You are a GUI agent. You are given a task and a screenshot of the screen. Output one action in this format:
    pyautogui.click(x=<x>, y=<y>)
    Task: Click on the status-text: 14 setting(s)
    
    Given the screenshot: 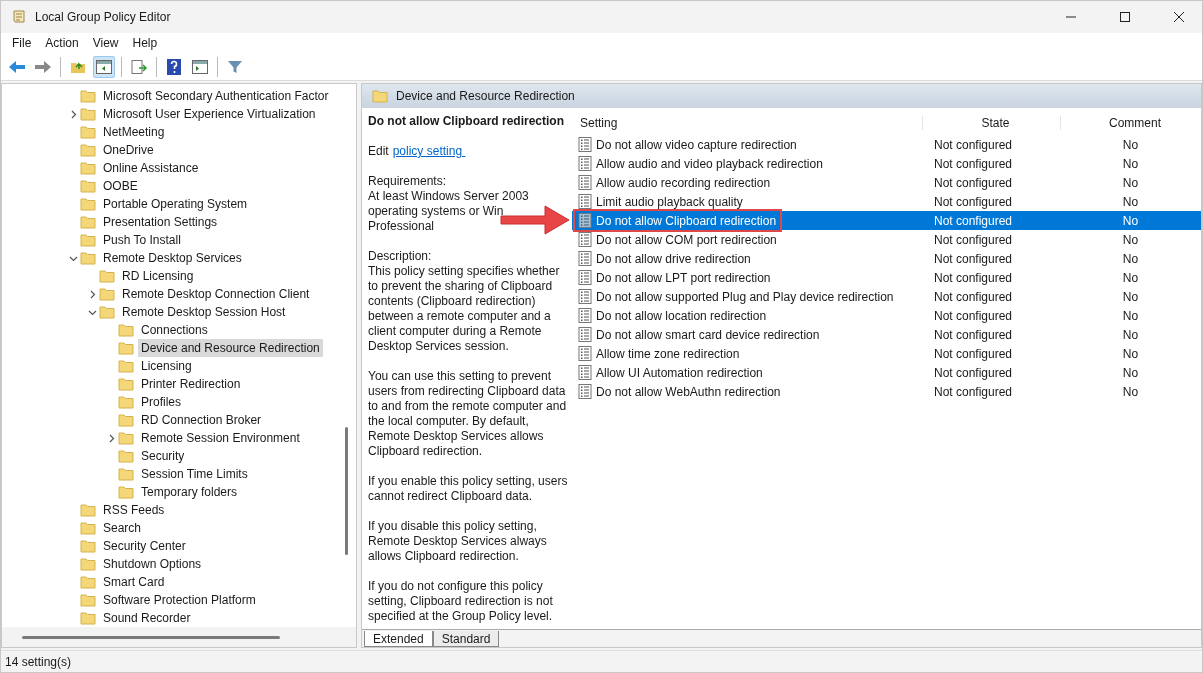 What is the action you would take?
    pyautogui.click(x=601, y=661)
    